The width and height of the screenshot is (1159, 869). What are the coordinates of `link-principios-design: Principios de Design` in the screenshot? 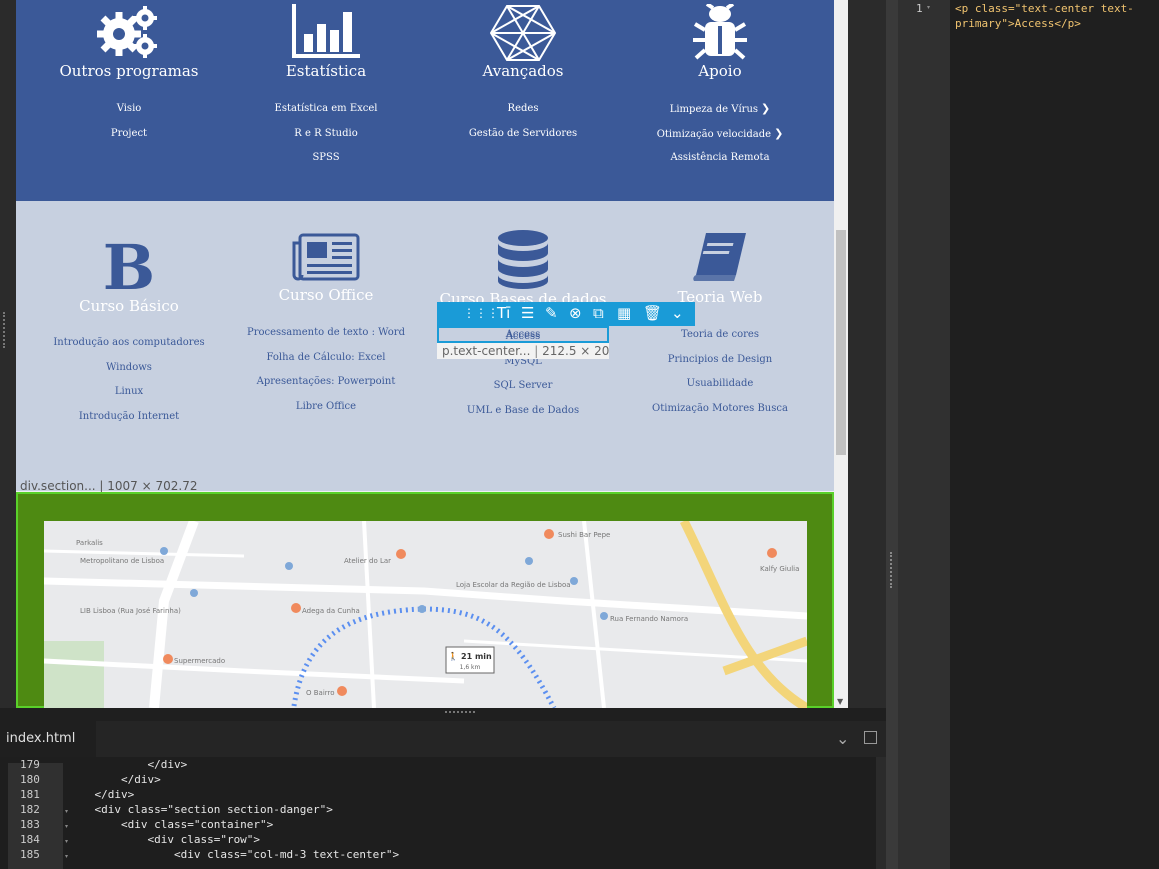 It's located at (720, 360).